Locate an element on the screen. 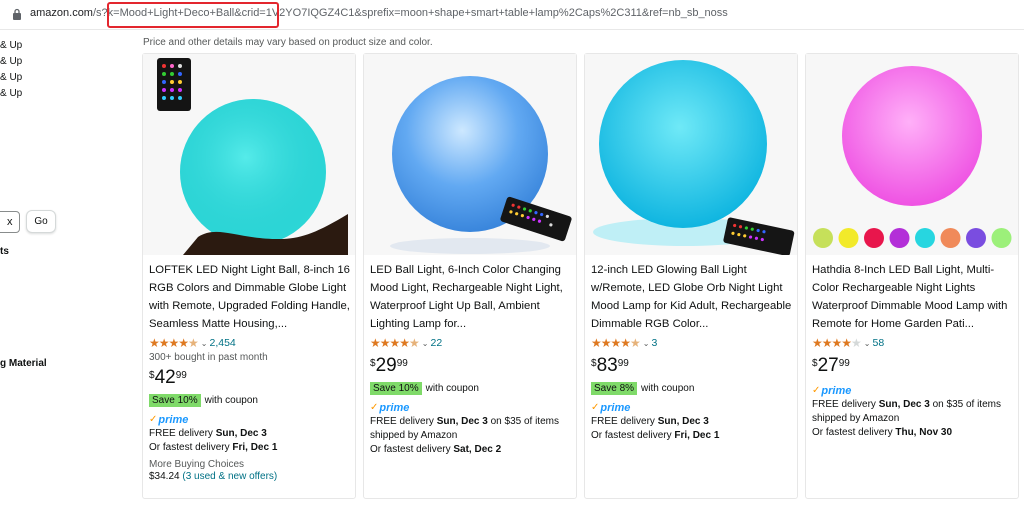 The height and width of the screenshot is (505, 1024). fastest-delivery-line: Or fastest delivery Thu, Nov 30 is located at coordinates (882, 432).